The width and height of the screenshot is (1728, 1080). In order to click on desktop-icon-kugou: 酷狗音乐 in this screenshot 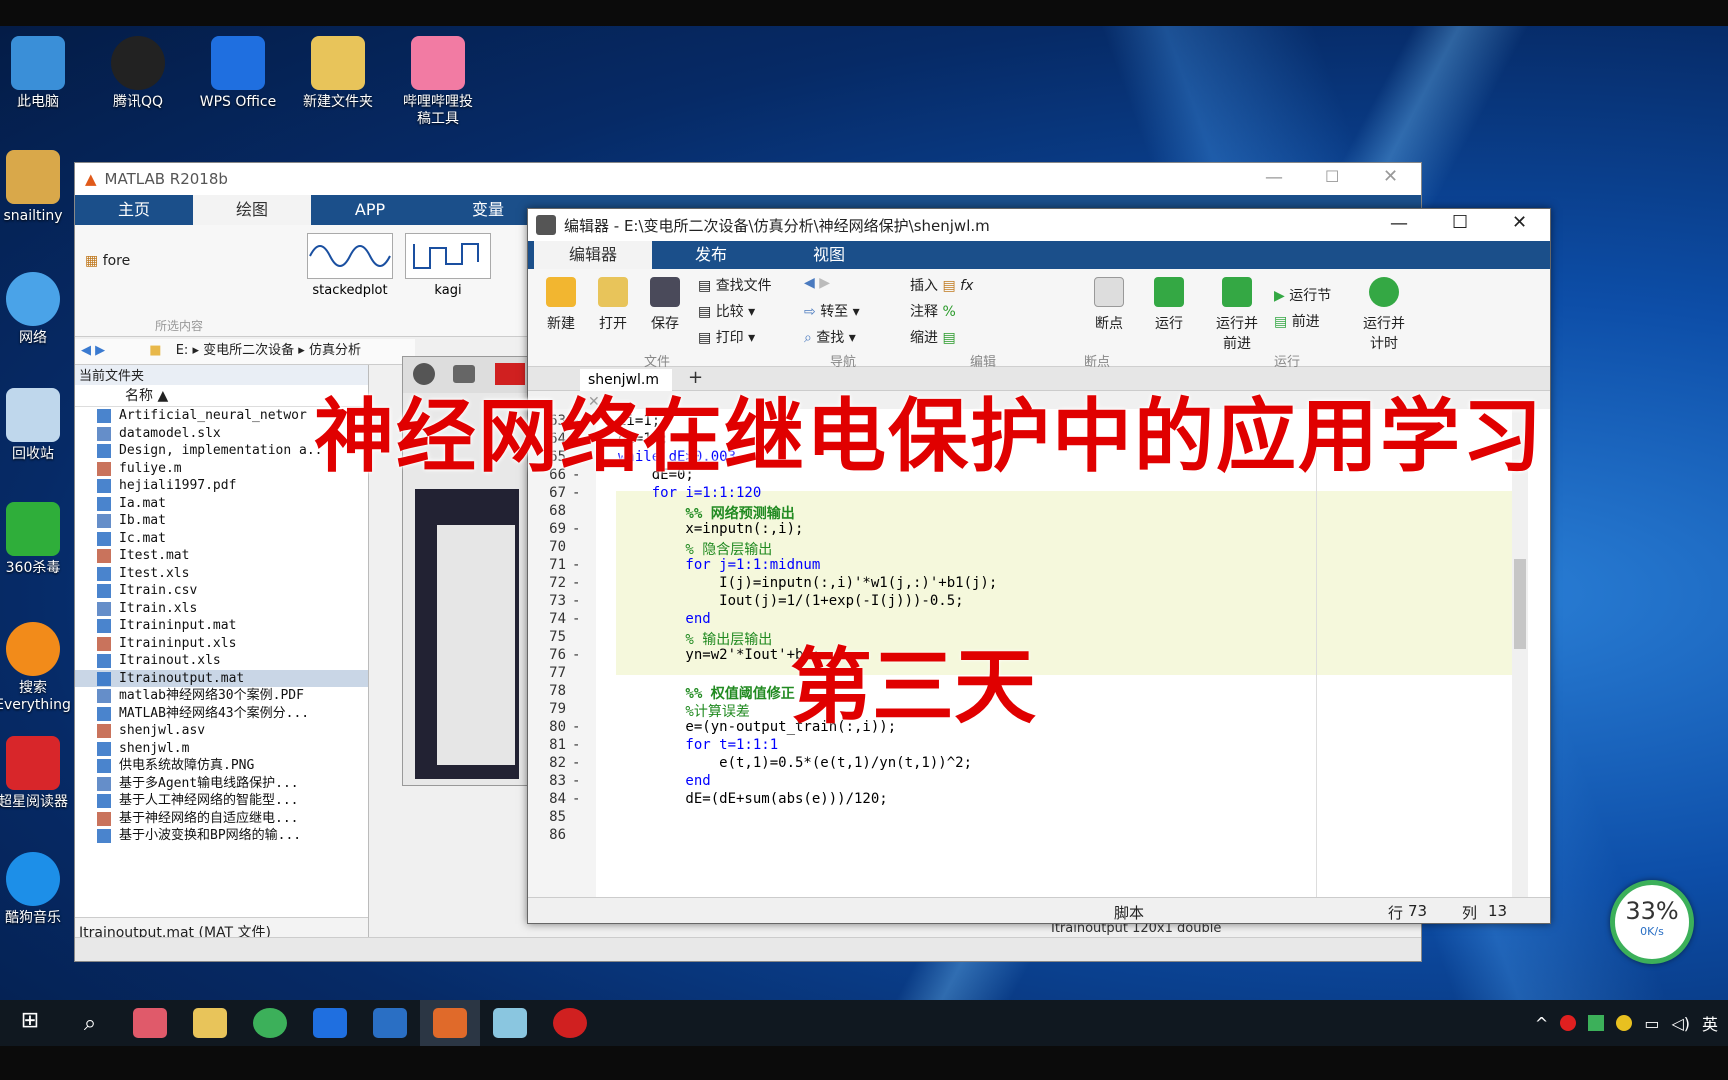, I will do `click(39, 889)`.